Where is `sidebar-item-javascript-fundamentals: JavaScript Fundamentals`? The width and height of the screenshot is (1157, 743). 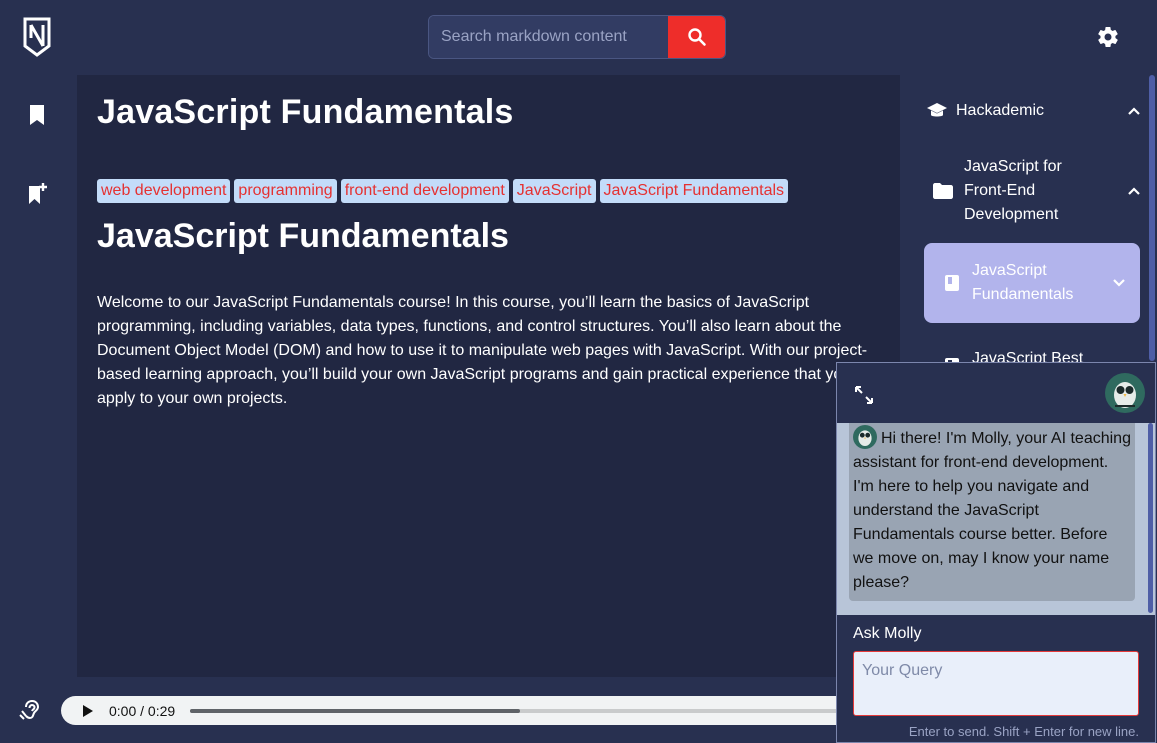
sidebar-item-javascript-fundamentals: JavaScript Fundamentals is located at coordinates (1032, 283).